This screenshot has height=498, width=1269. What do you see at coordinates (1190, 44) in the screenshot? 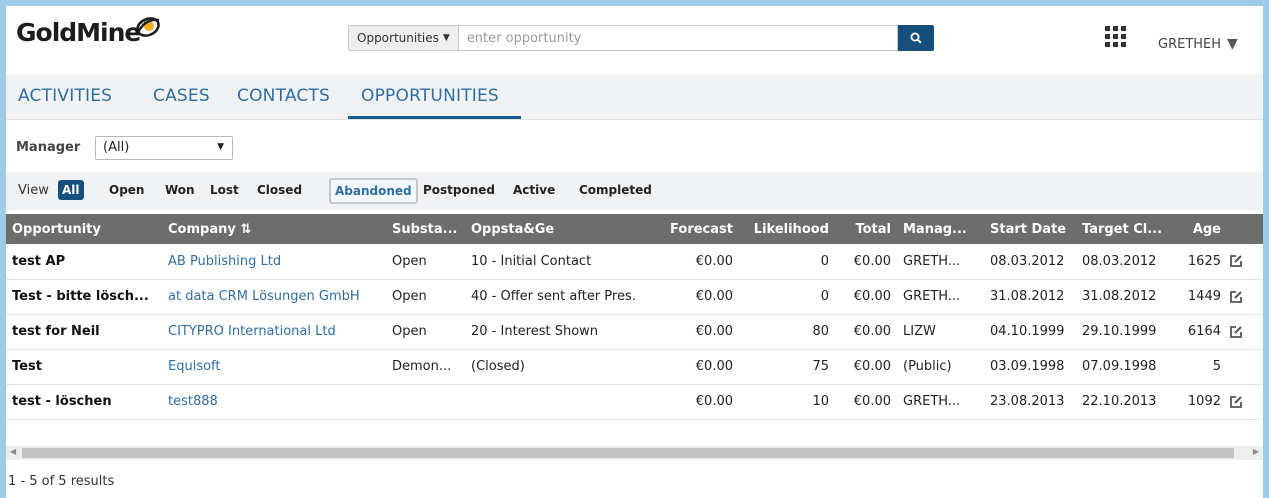
I see `username: GRETHEH` at bounding box center [1190, 44].